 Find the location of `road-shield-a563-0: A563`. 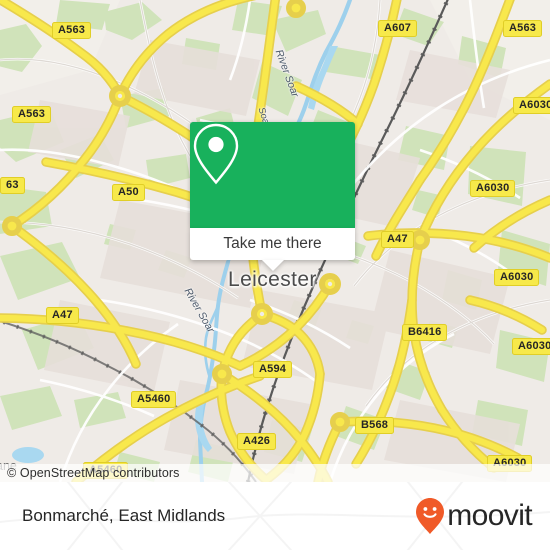

road-shield-a563-0: A563 is located at coordinates (72, 30).